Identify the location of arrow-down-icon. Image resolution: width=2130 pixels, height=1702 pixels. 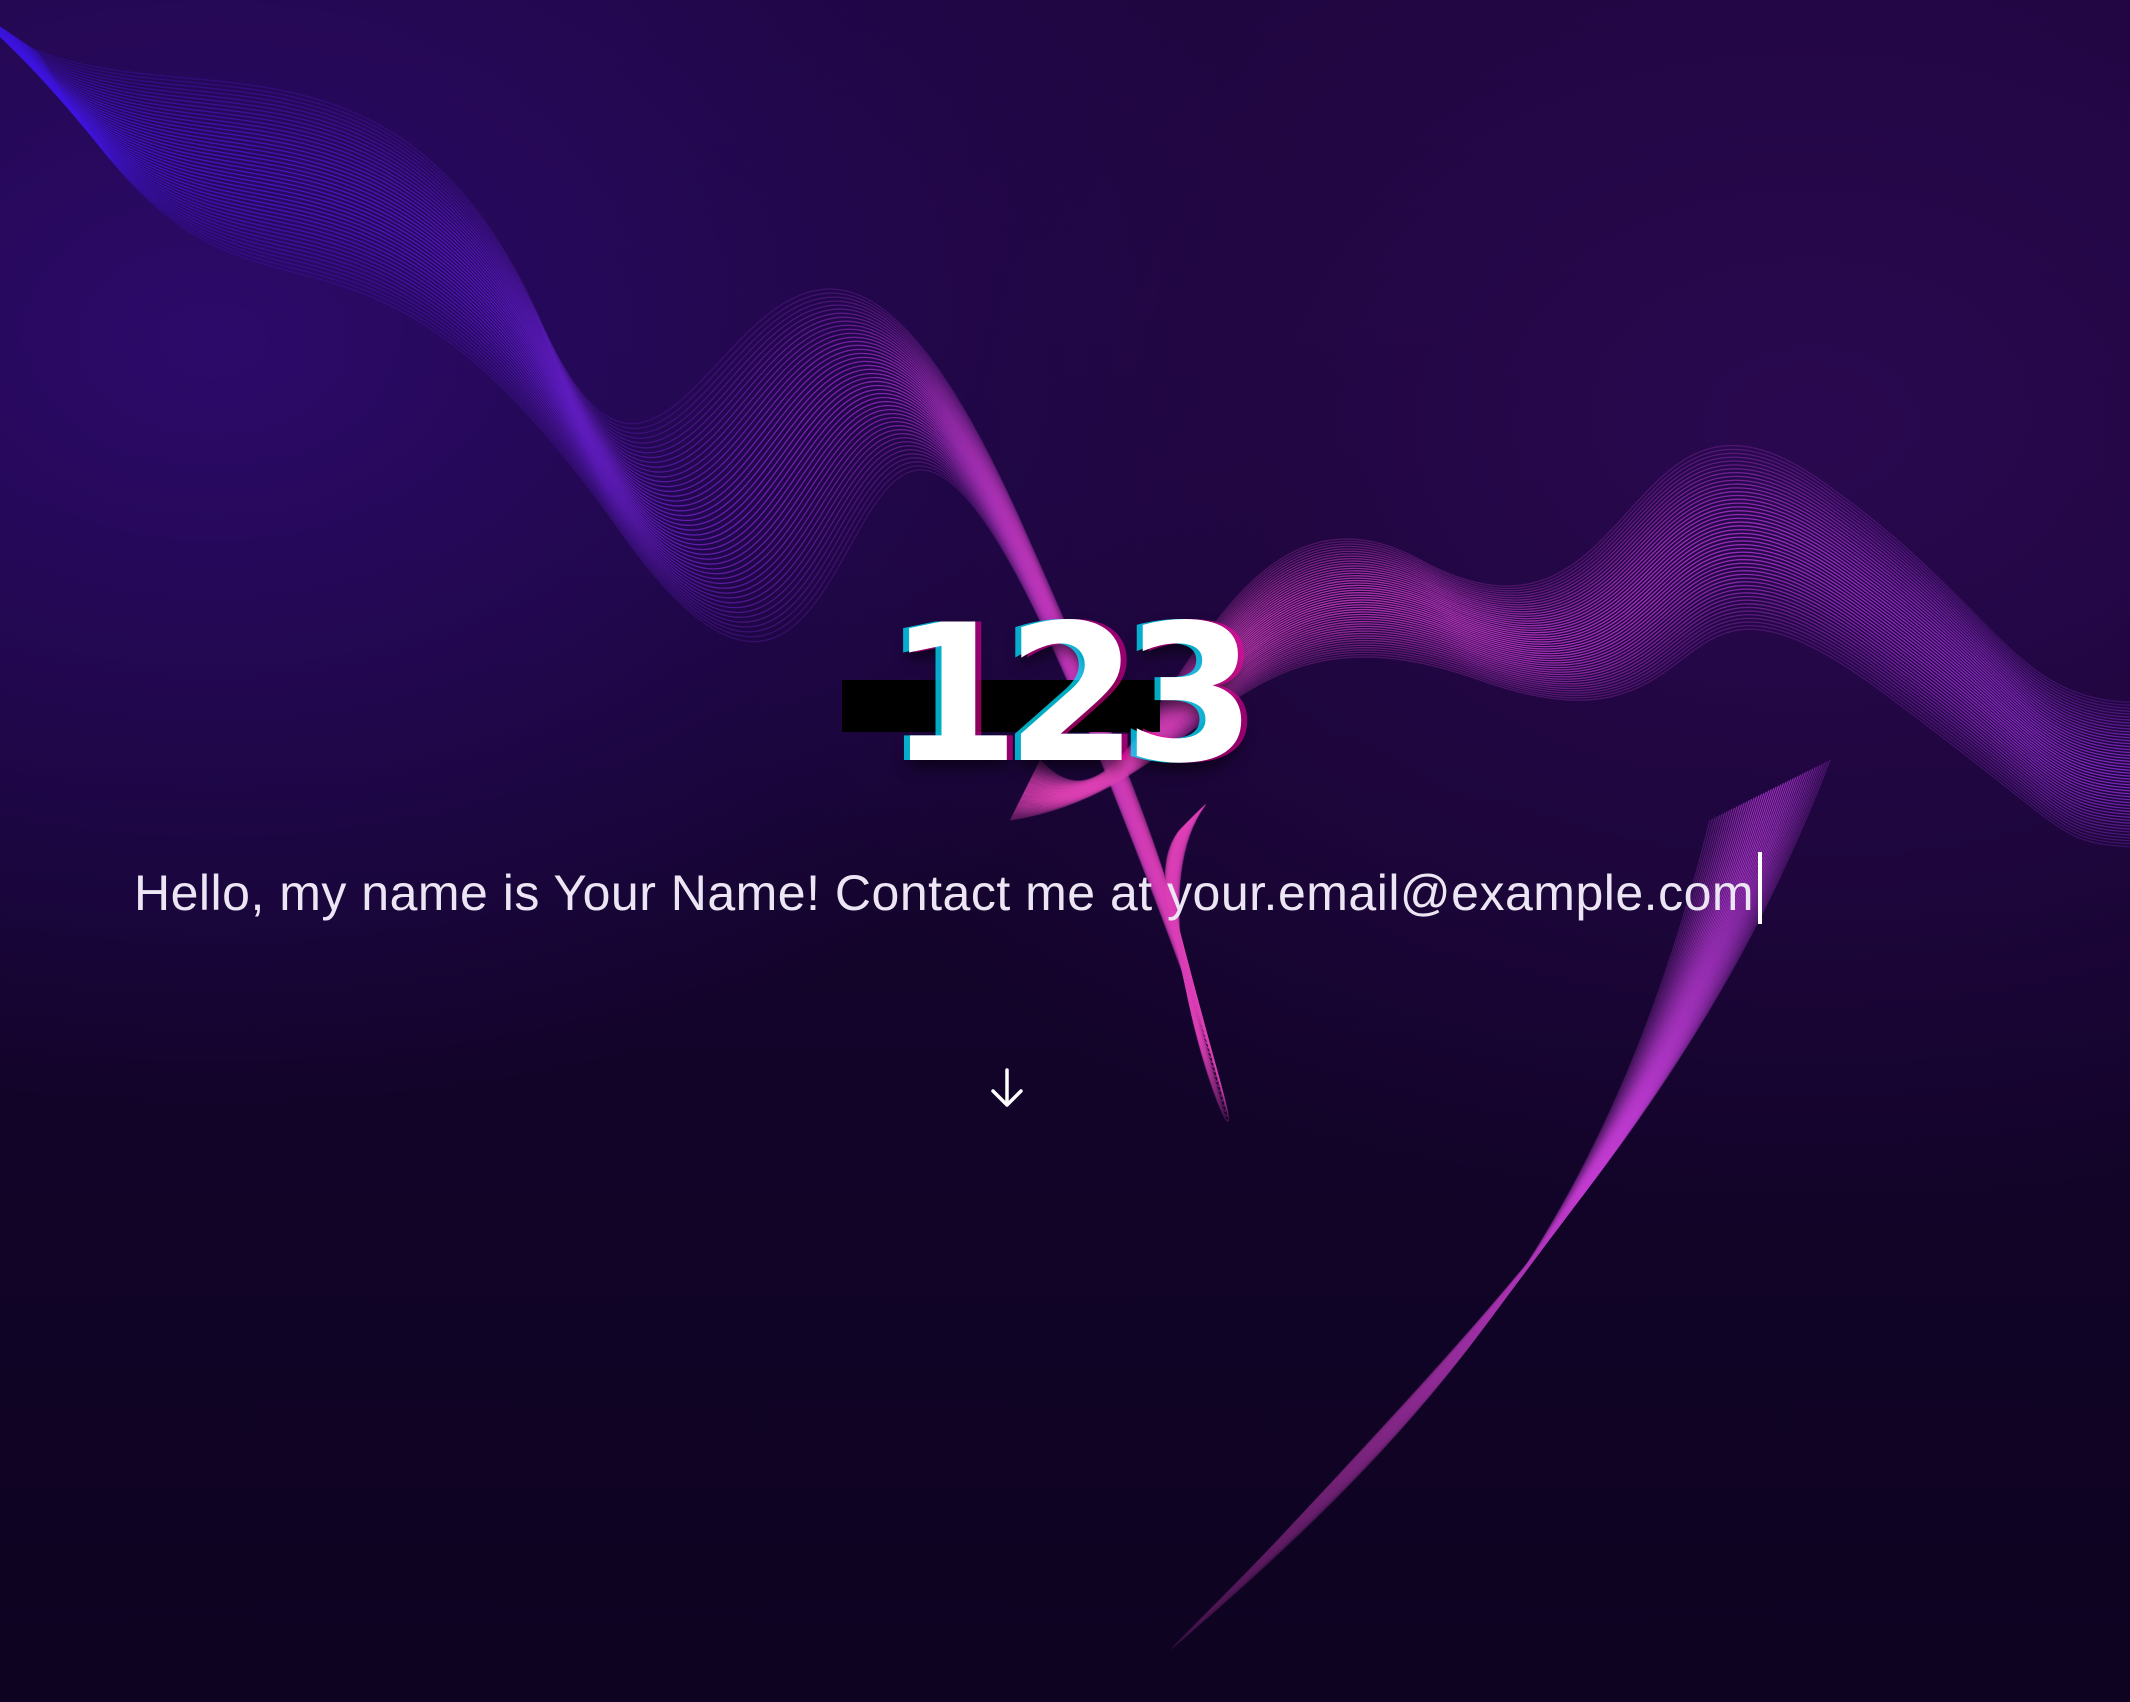
(1007, 1088).